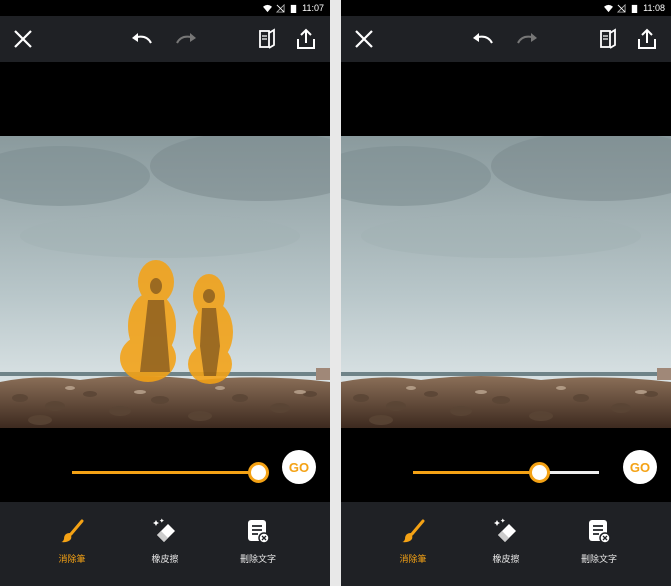 The height and width of the screenshot is (586, 671). What do you see at coordinates (165, 8) in the screenshot?
I see `status-bar: 11:07` at bounding box center [165, 8].